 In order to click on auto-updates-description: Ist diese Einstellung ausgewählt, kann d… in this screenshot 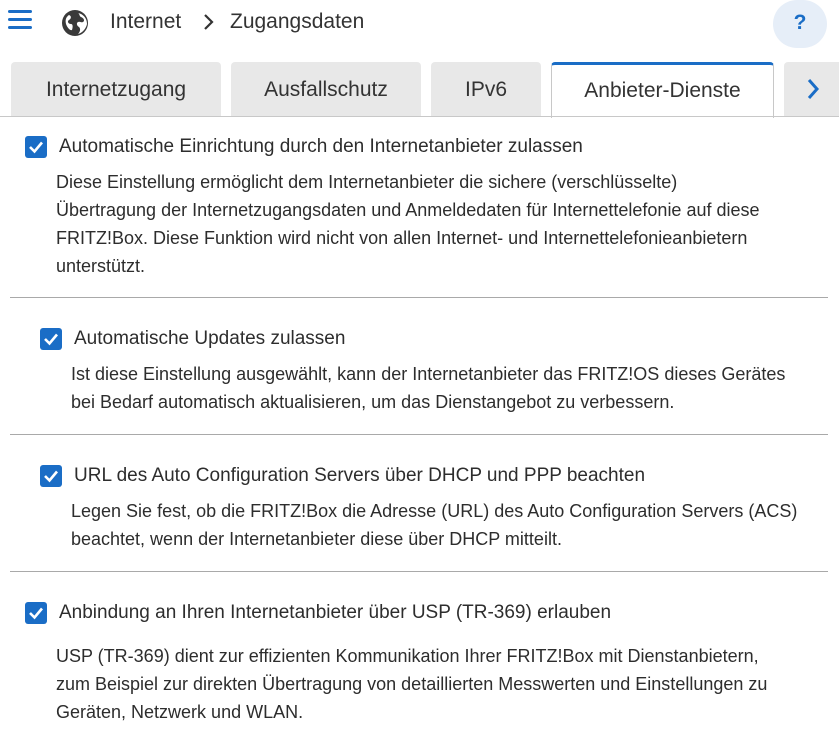, I will do `click(428, 388)`.